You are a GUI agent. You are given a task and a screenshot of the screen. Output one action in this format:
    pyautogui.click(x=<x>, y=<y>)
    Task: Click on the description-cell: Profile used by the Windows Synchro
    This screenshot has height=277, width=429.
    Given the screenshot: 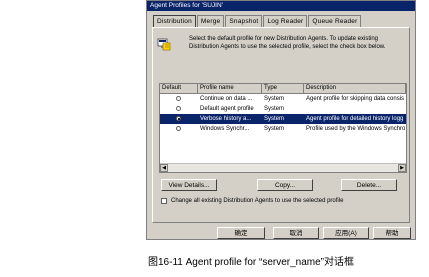 What is the action you would take?
    pyautogui.click(x=356, y=129)
    